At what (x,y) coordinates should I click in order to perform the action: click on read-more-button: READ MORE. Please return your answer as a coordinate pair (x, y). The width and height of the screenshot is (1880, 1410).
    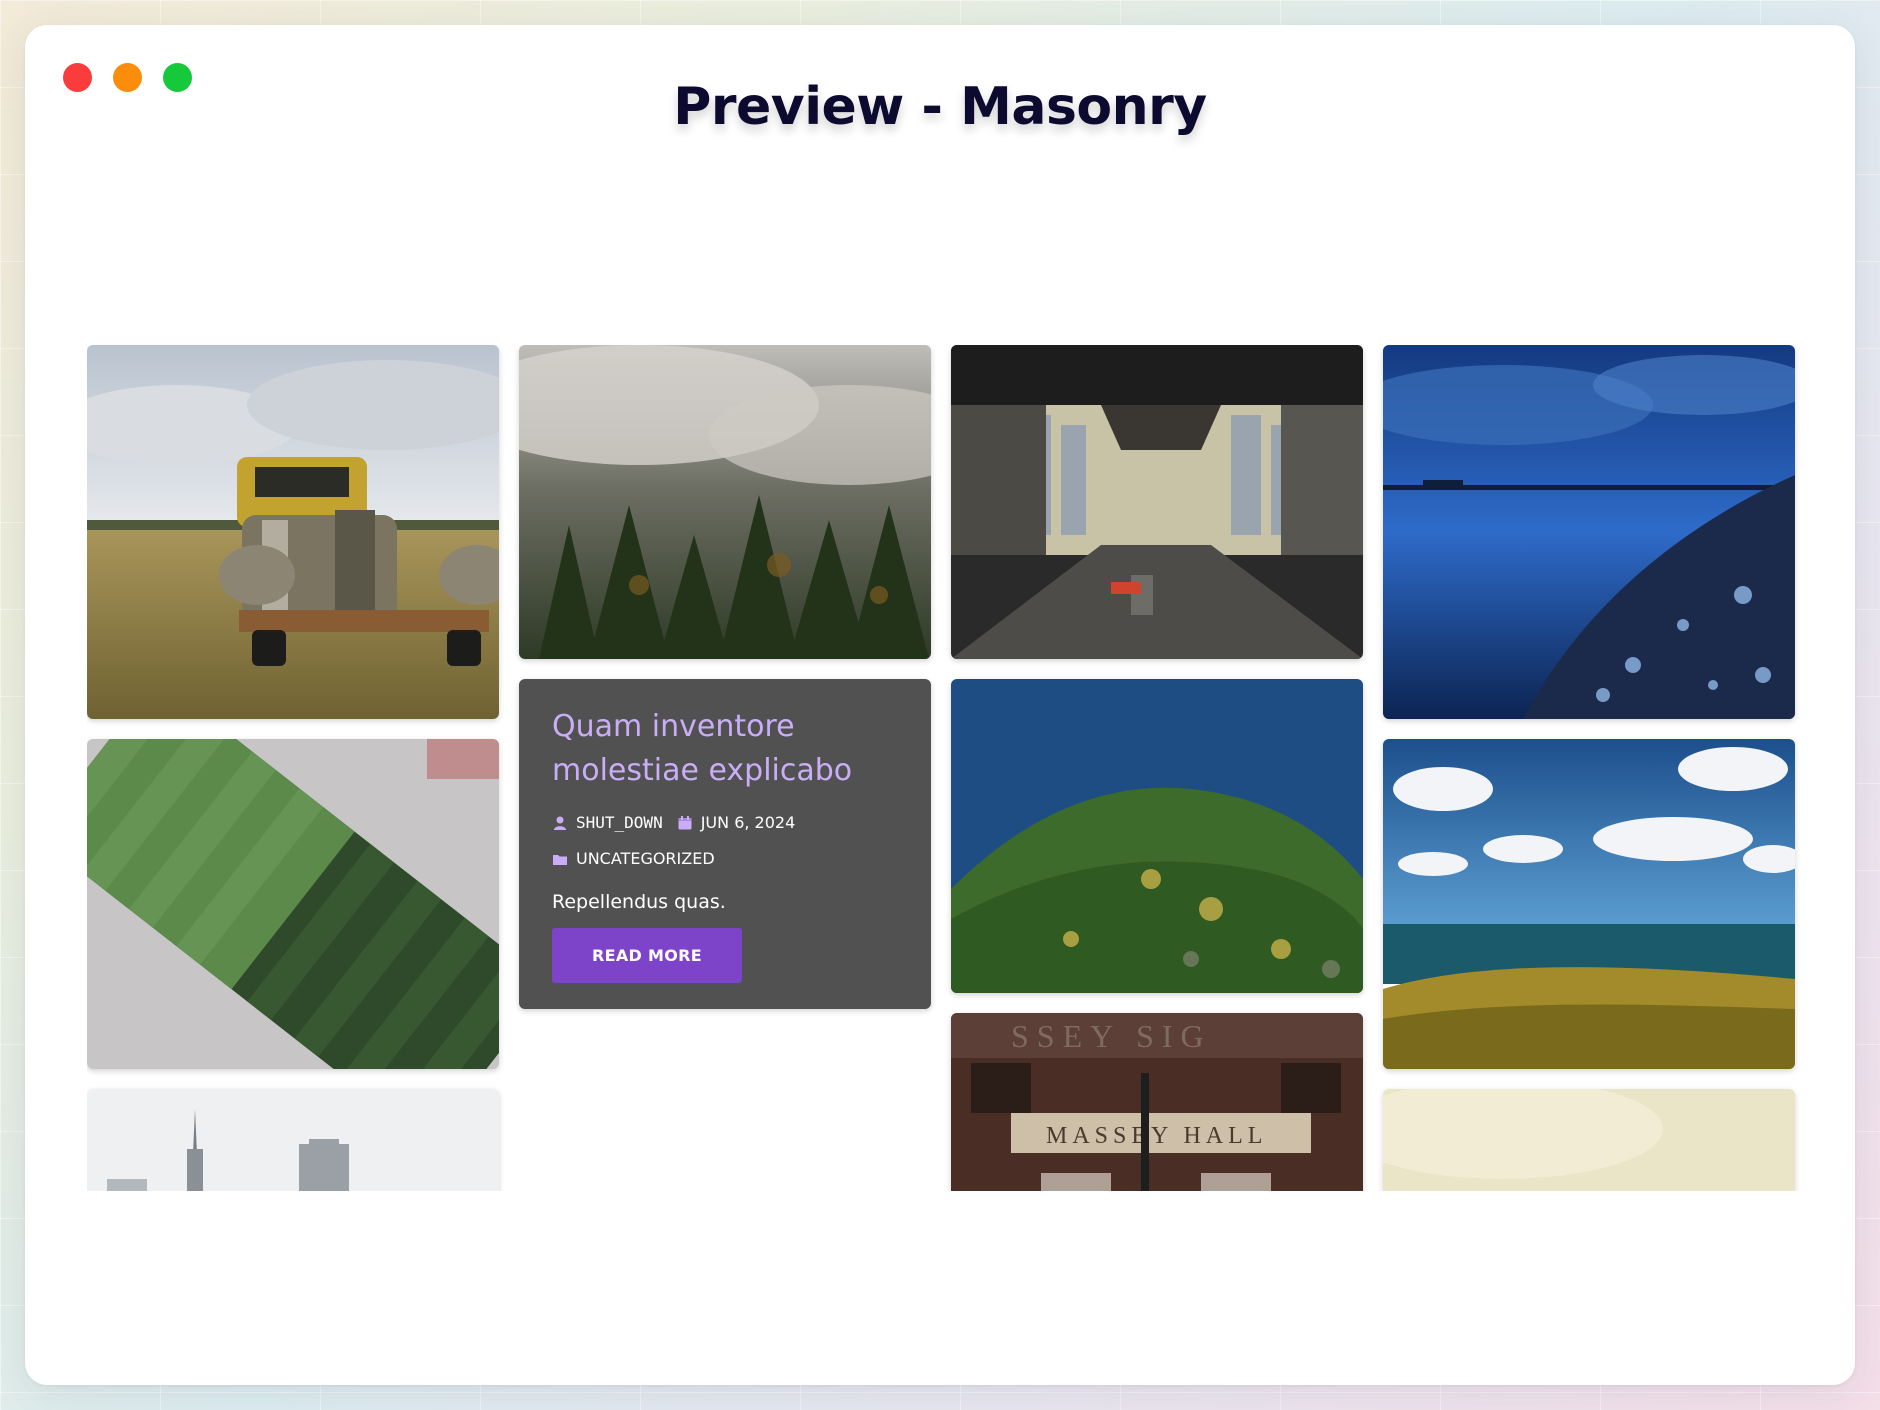
    Looking at the image, I should click on (647, 955).